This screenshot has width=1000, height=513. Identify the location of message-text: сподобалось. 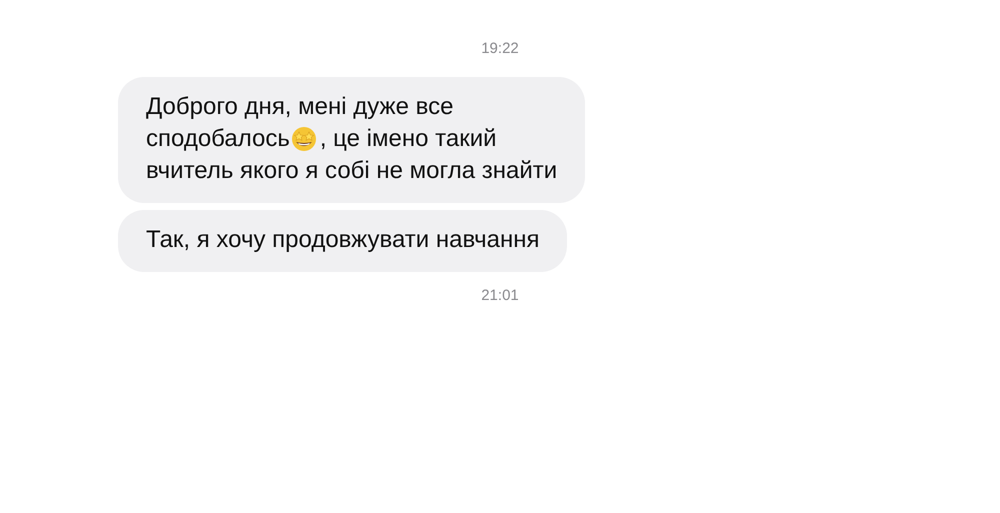
(218, 139).